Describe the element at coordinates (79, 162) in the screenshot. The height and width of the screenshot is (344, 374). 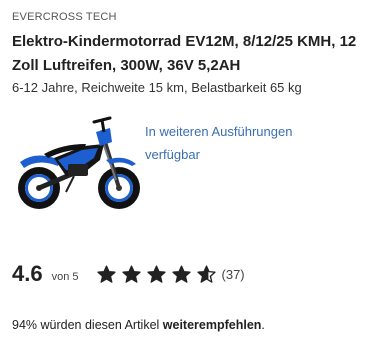
I see `electric-motorbike-image` at that location.